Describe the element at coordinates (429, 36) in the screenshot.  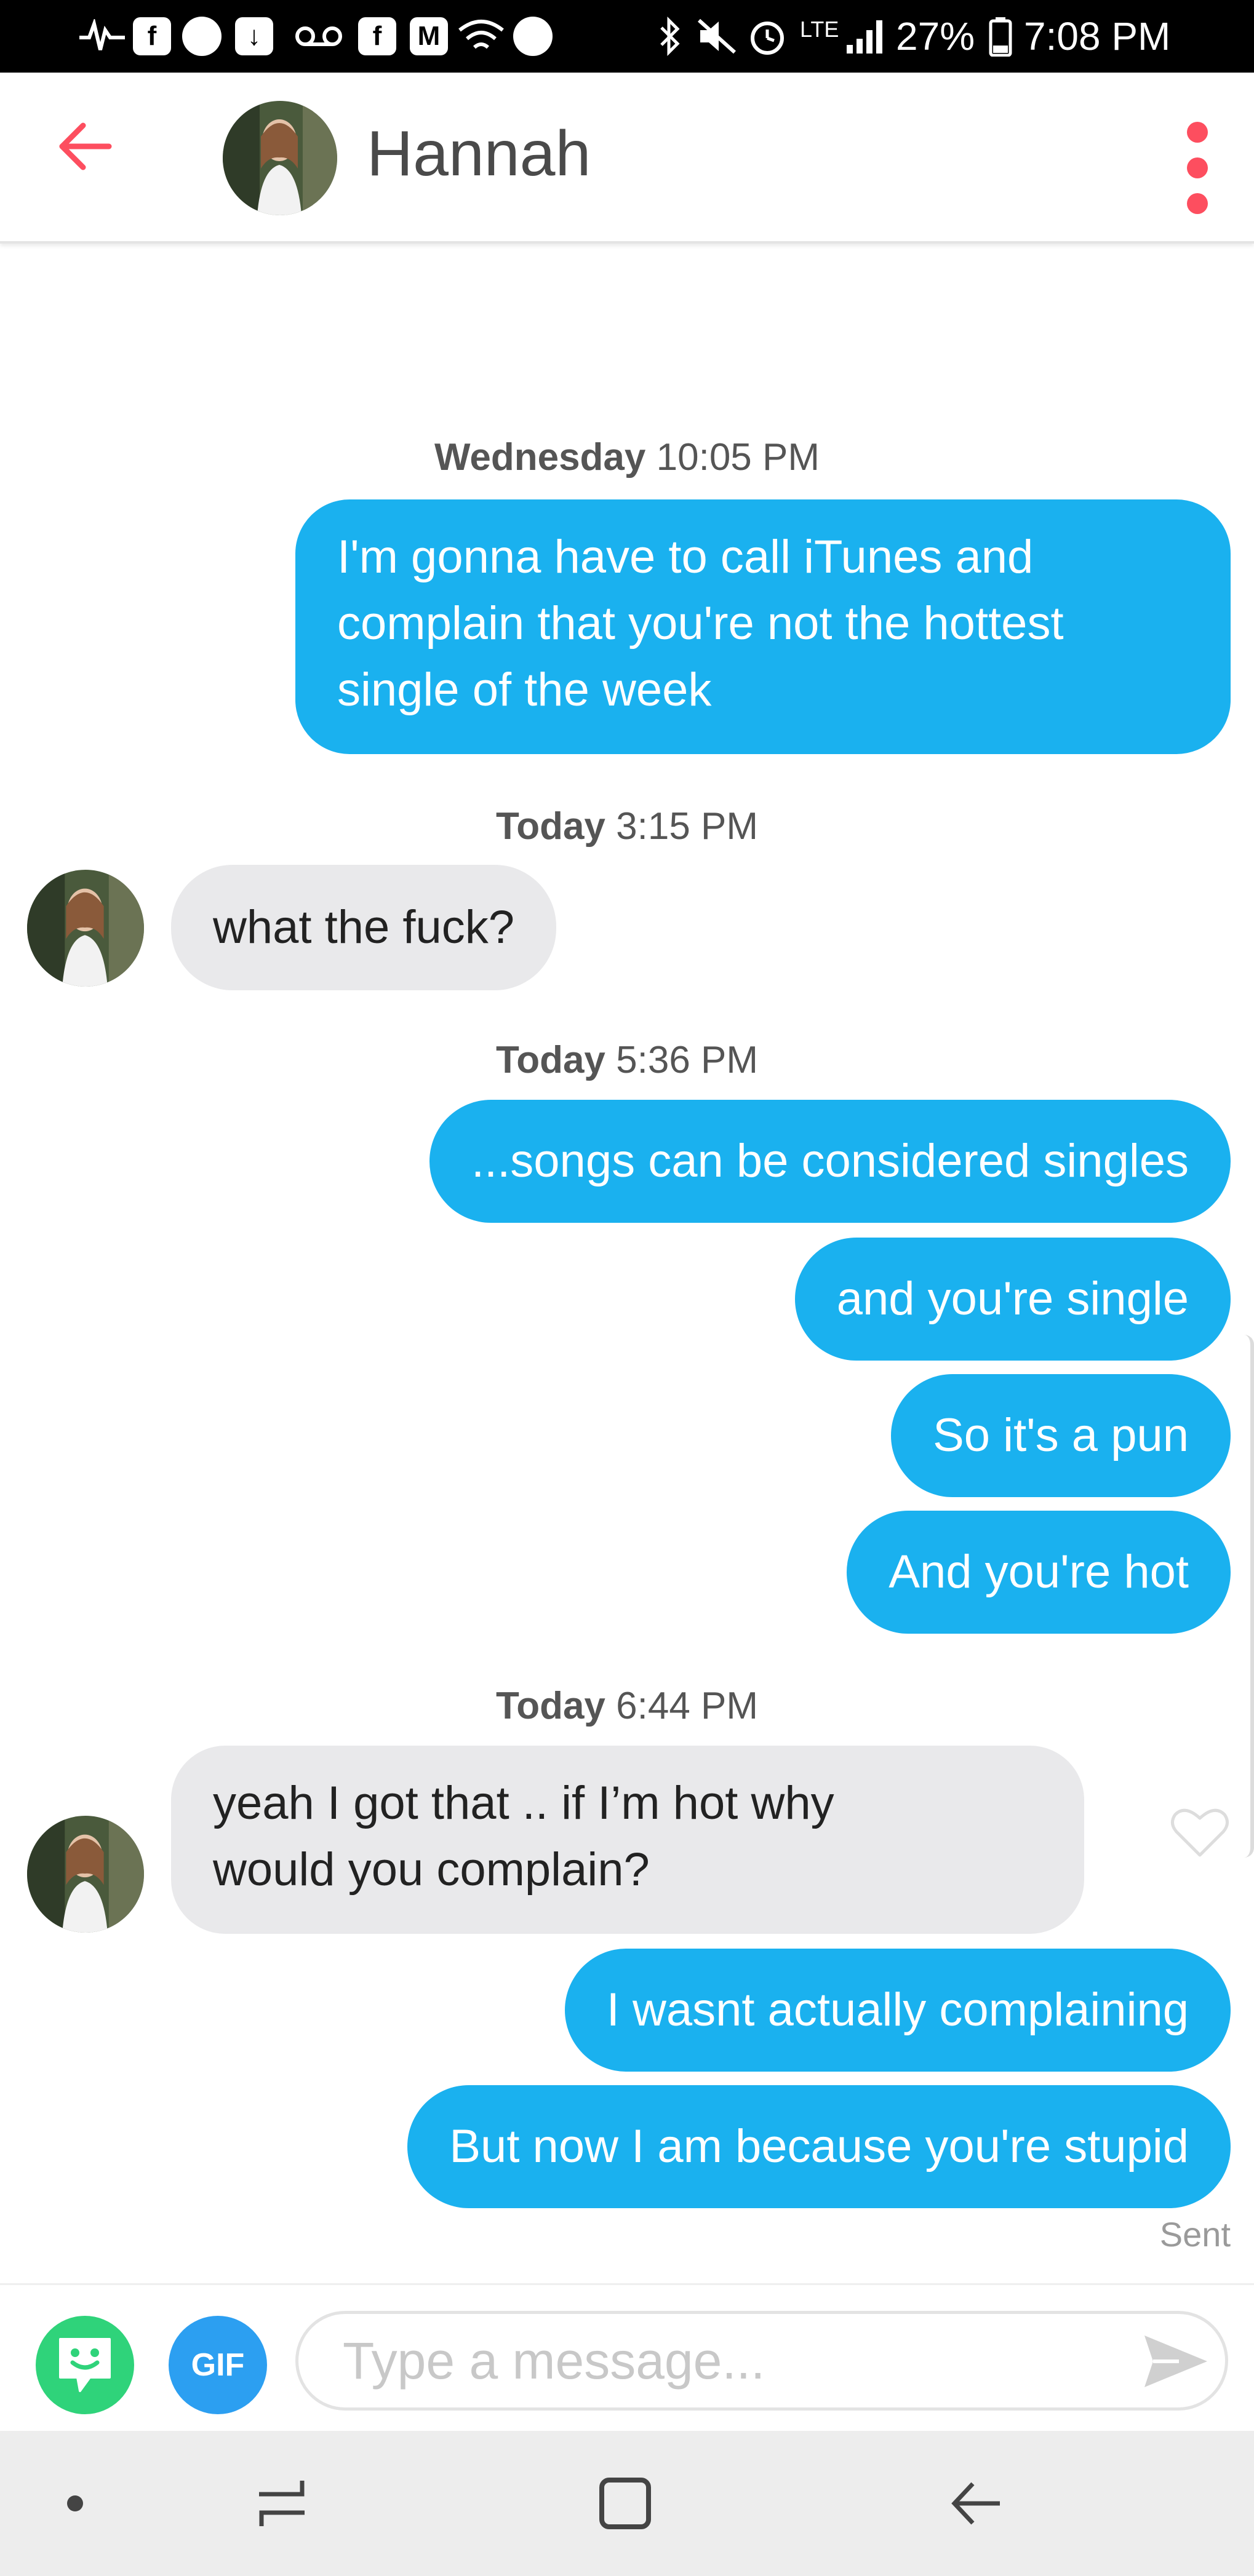
I see `gmail-icon: M` at that location.